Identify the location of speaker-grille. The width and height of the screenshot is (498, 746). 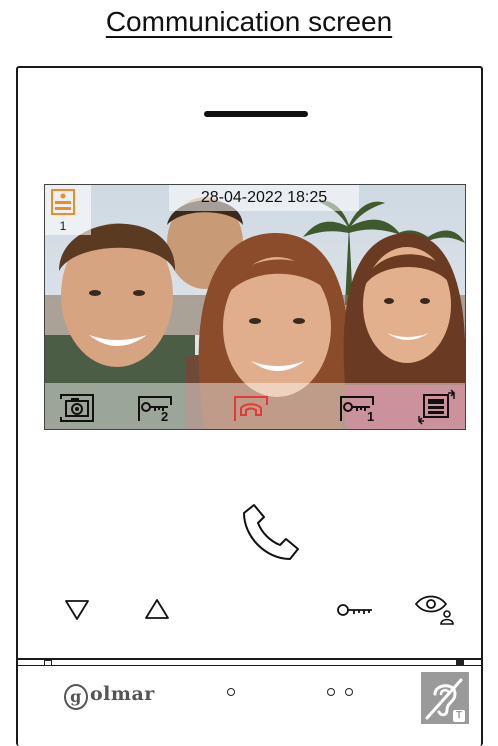
(256, 114).